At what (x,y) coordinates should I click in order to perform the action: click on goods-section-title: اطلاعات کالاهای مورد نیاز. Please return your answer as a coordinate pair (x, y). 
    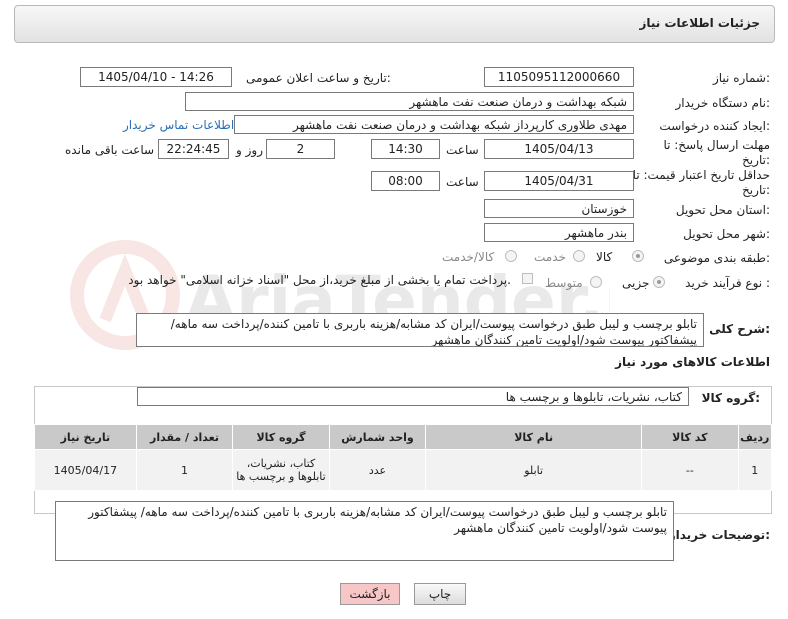
    Looking at the image, I should click on (692, 362).